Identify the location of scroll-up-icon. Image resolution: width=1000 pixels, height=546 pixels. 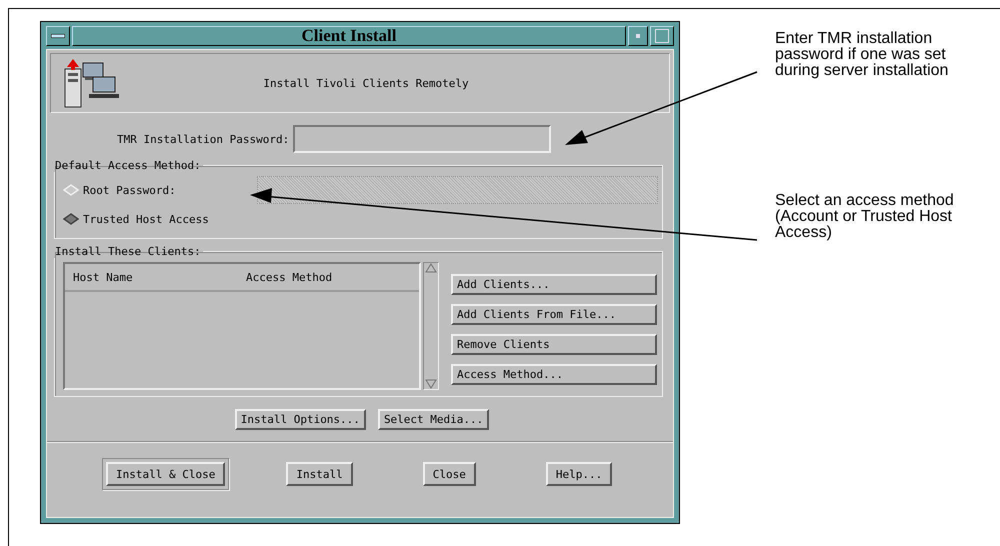
(431, 268).